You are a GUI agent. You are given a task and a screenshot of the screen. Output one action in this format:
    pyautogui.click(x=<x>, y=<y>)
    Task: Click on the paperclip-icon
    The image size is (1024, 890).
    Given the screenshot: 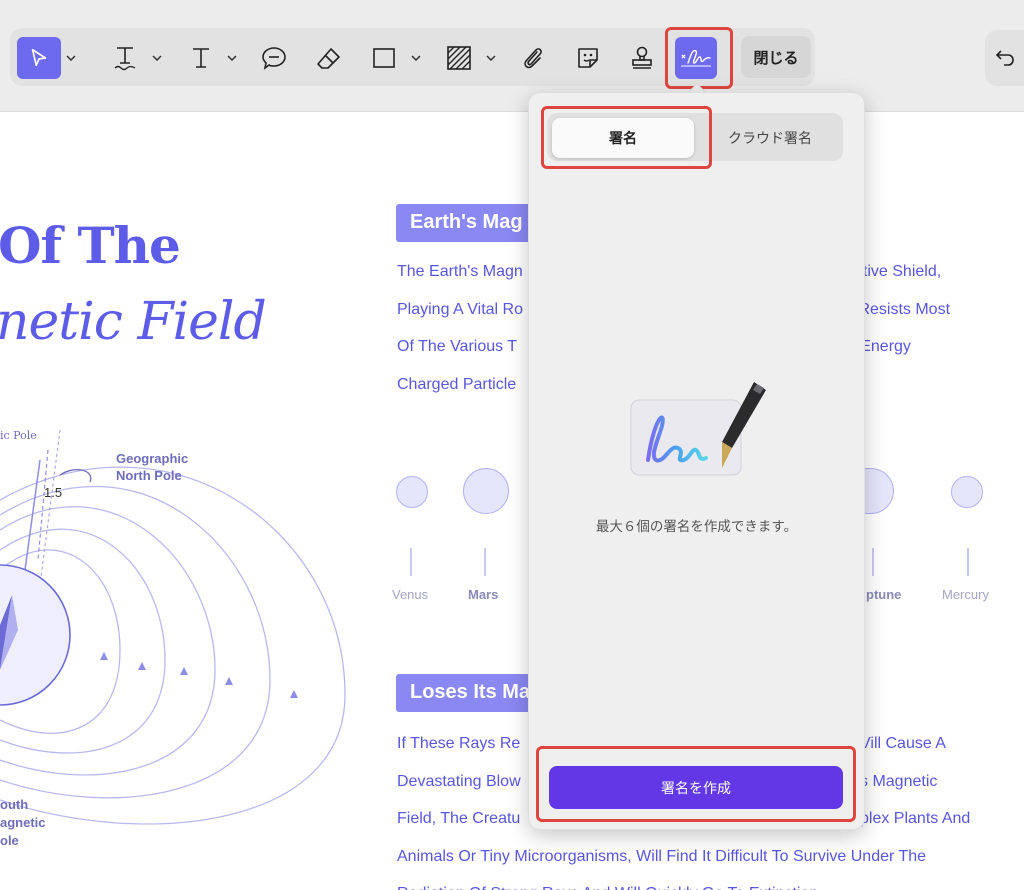 What is the action you would take?
    pyautogui.click(x=533, y=58)
    